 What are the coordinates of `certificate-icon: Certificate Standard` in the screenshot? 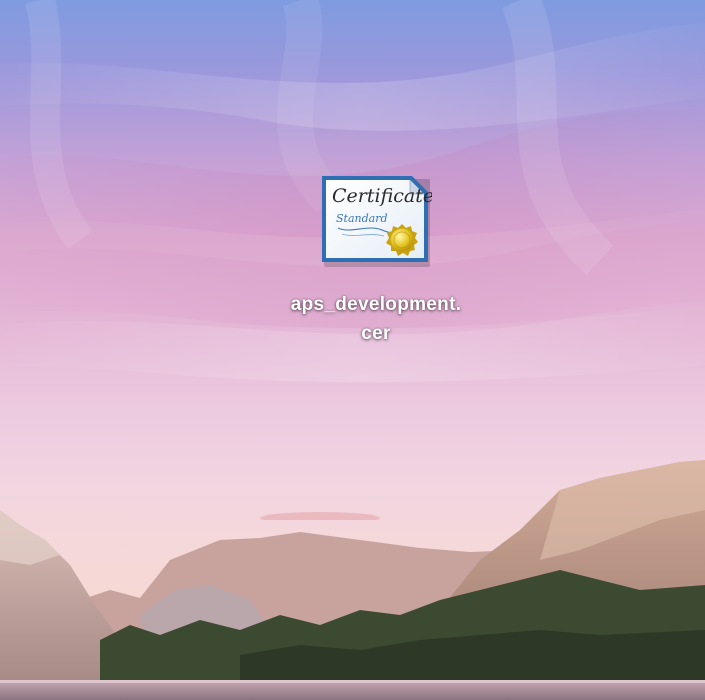 It's located at (377, 221).